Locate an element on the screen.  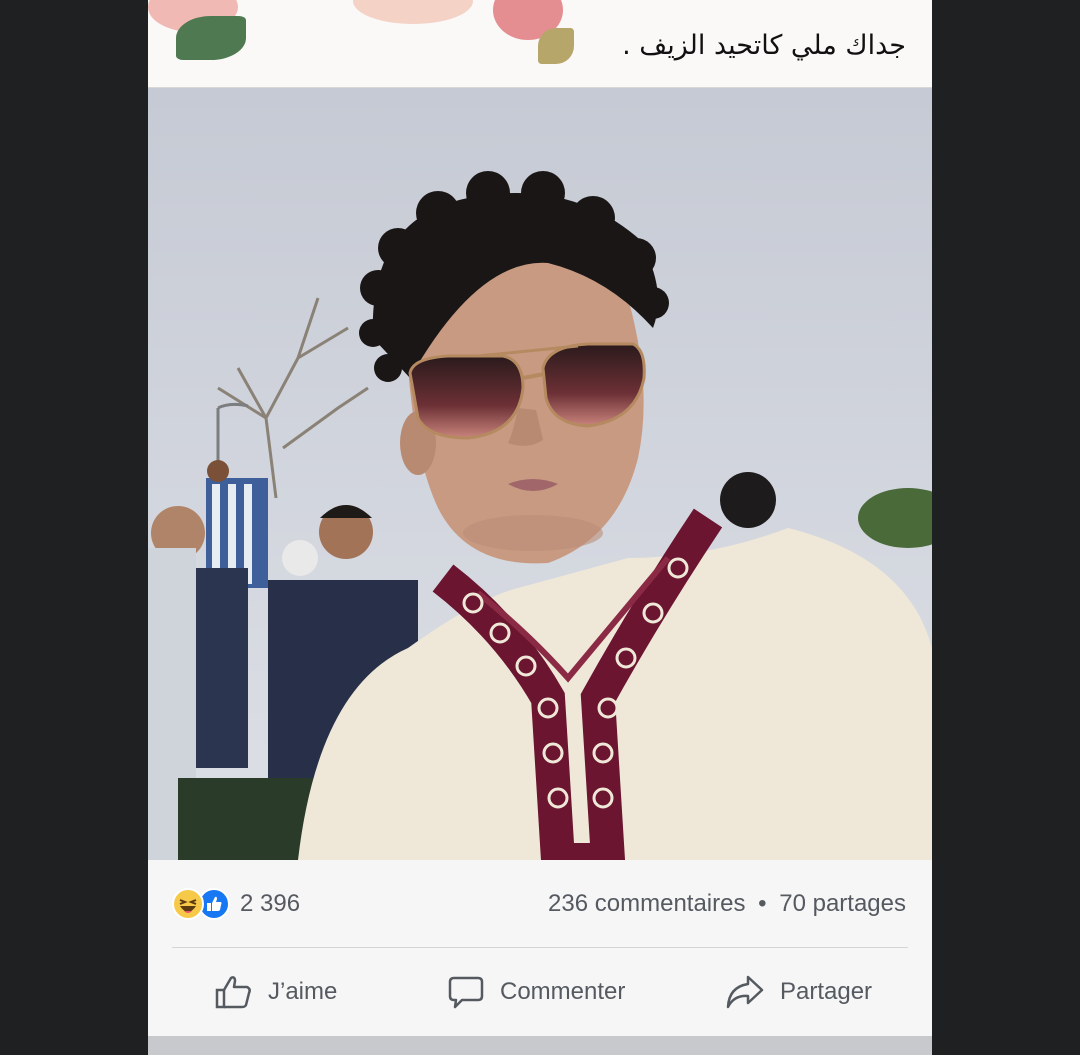
post-action-bar: J’aime Commenter Partager is located at coordinates (540, 992).